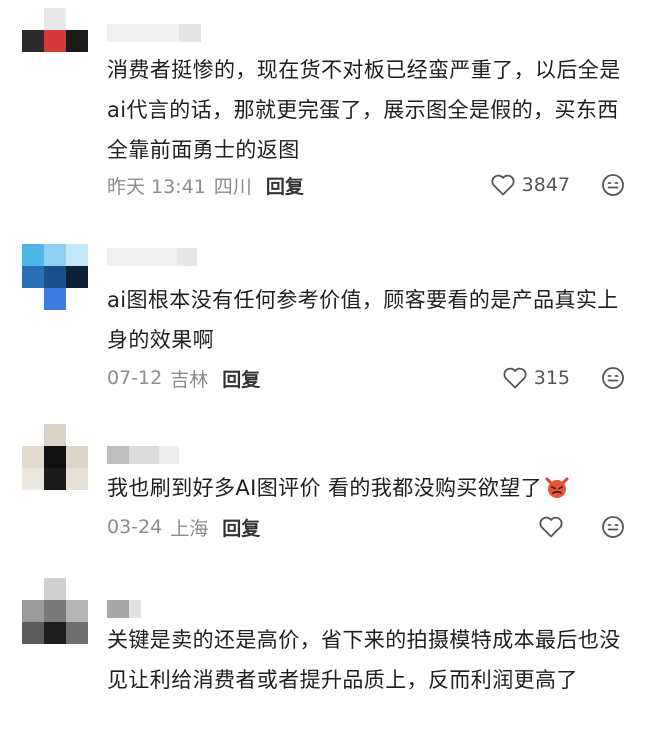  Describe the element at coordinates (363, 320) in the screenshot. I see `comment-text: ai图根本没有任何参考价值，顾客要看的是产品真实上身的效果啊` at that location.